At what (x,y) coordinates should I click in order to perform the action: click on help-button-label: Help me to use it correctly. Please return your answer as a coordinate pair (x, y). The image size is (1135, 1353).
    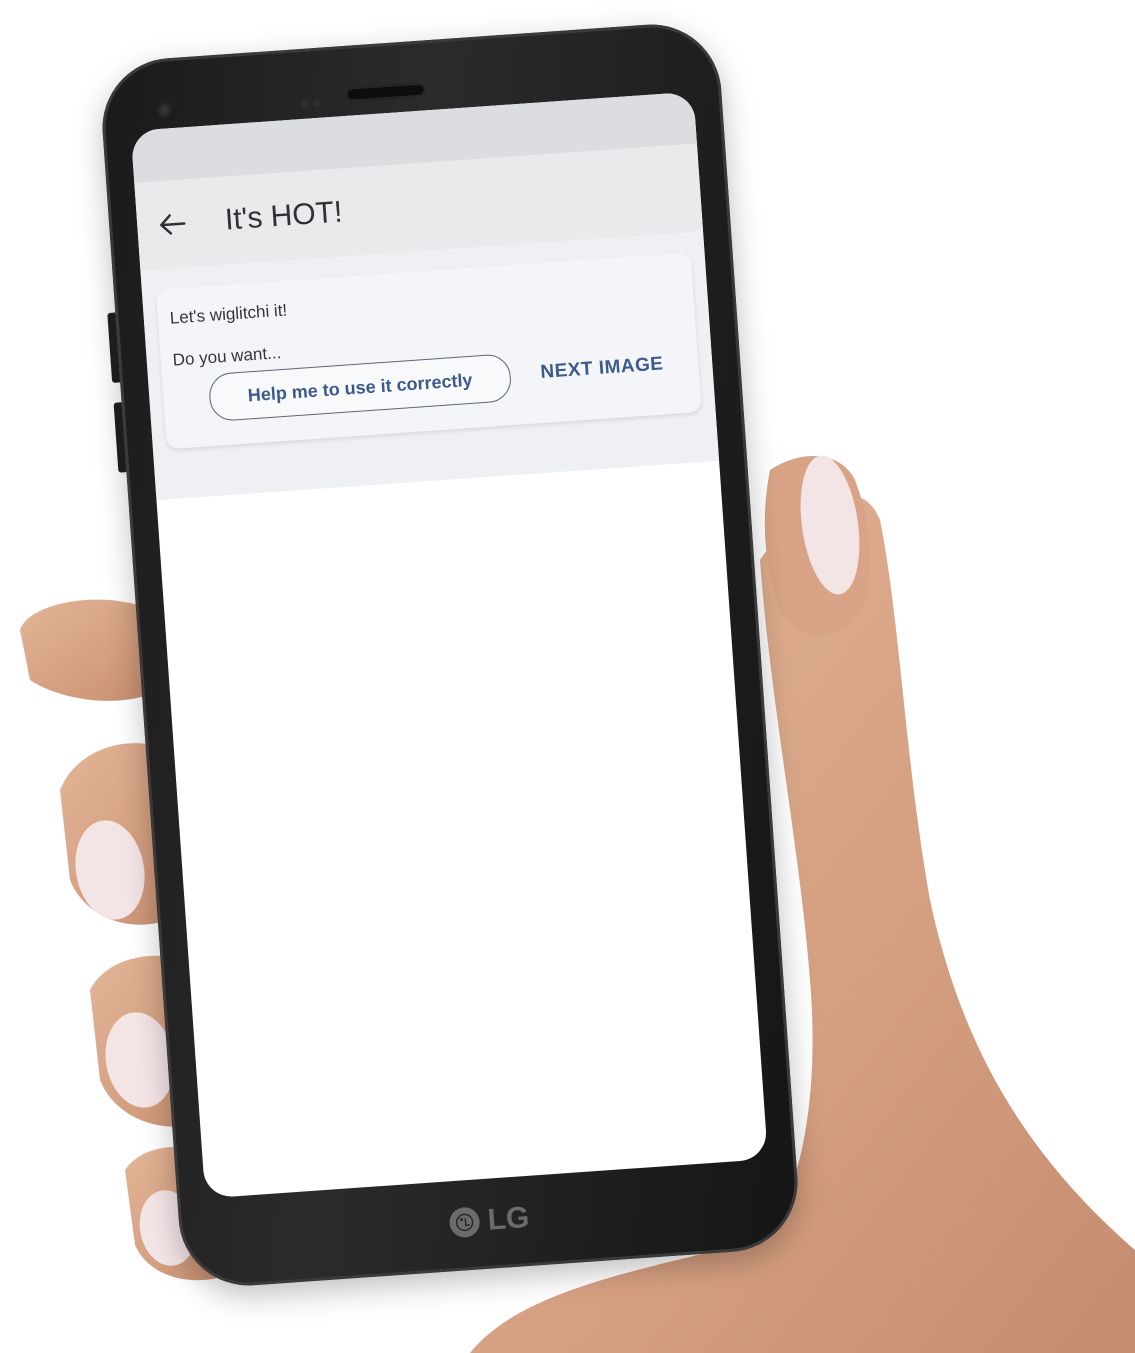
    Looking at the image, I should click on (360, 387).